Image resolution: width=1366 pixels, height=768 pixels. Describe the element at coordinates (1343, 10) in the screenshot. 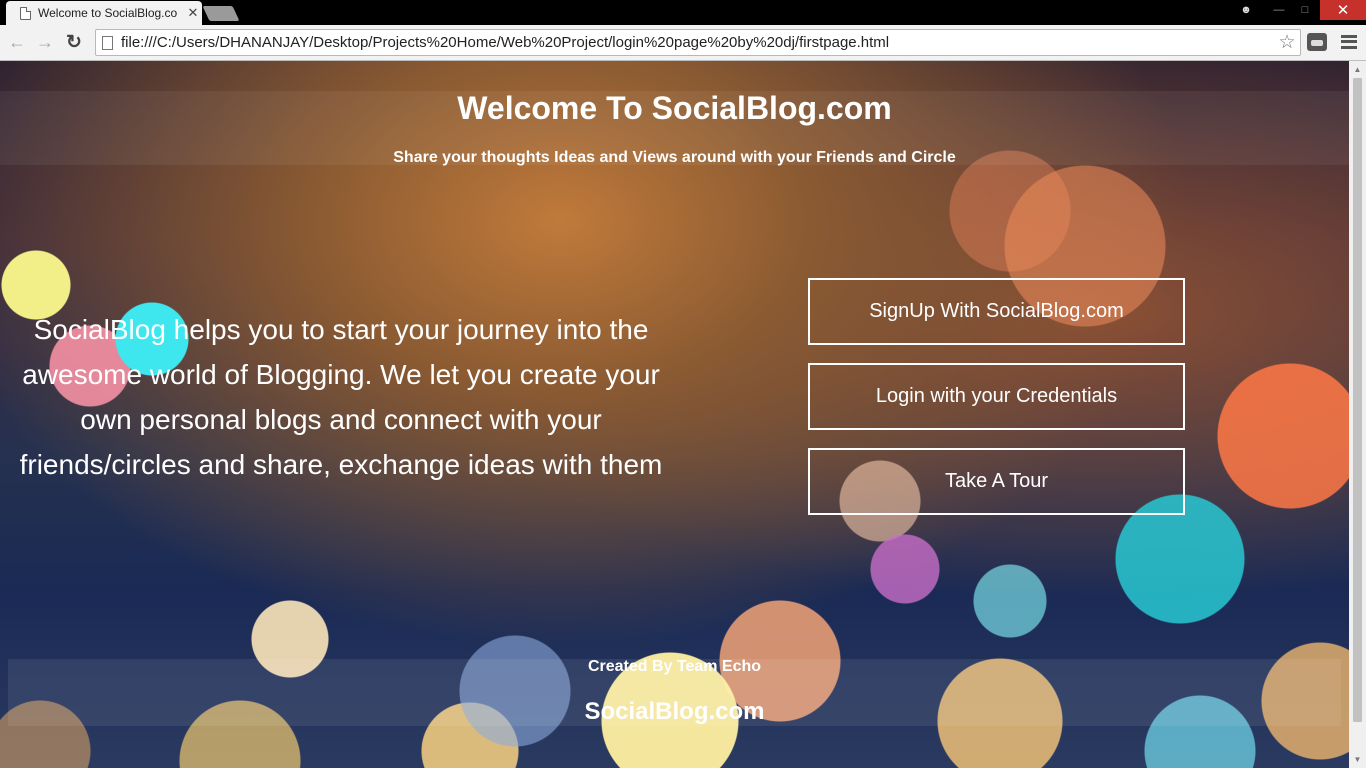

I see `close-window-button: ✕` at that location.